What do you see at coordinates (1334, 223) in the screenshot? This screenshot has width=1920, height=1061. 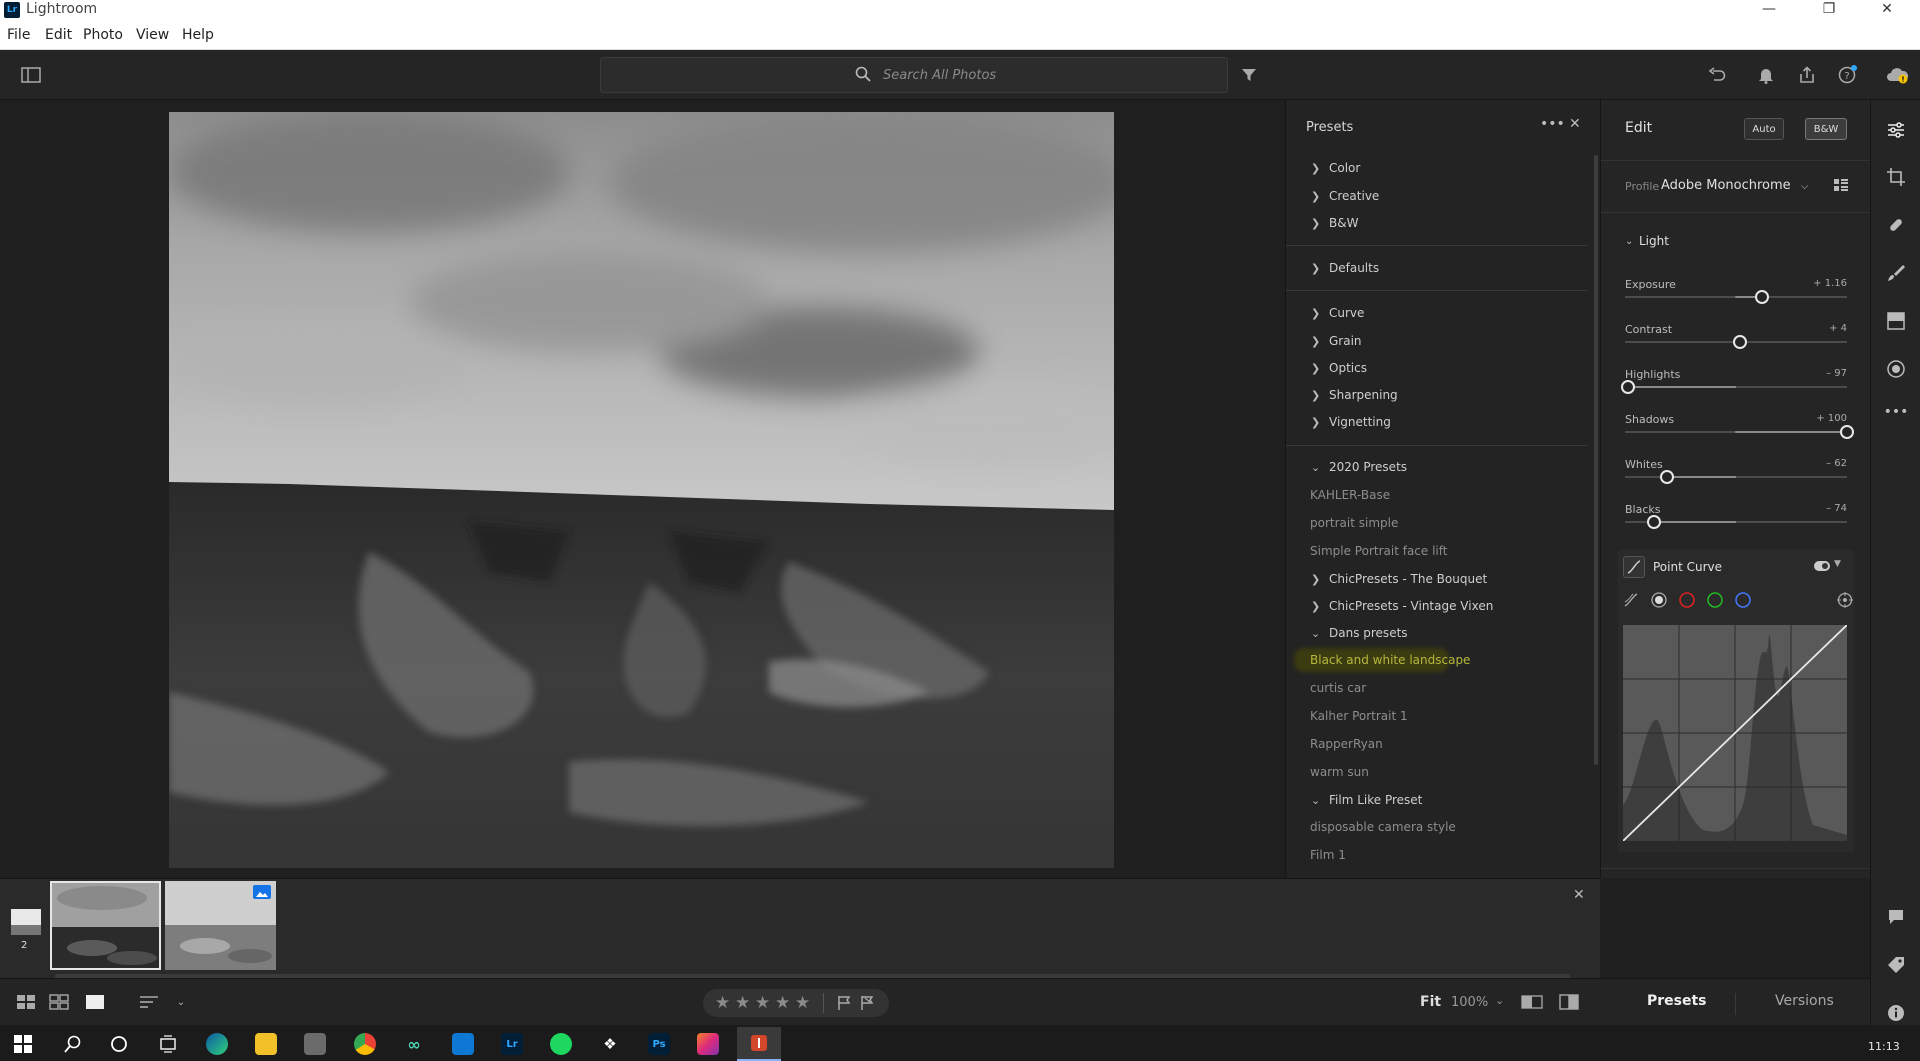 I see `preset-group-bw: ❯ B&W` at bounding box center [1334, 223].